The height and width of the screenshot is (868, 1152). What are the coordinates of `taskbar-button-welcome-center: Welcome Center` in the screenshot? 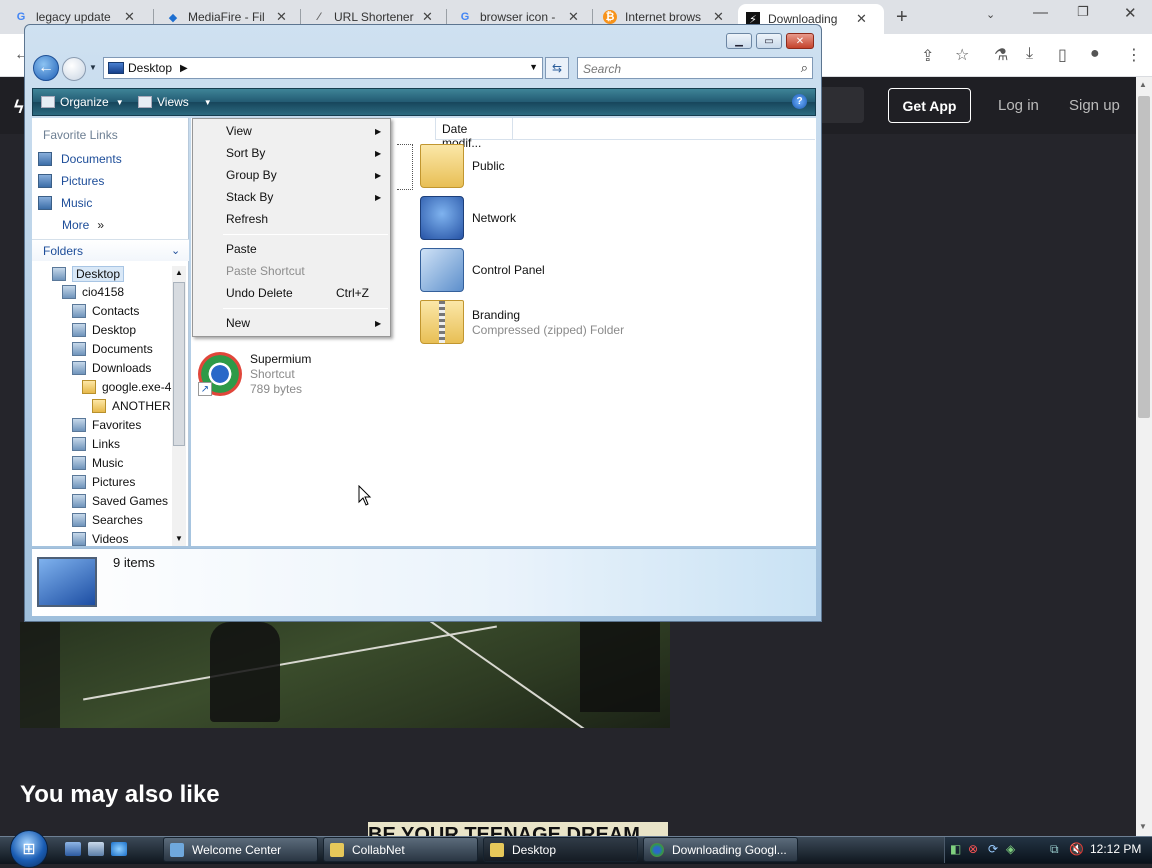 It's located at (240, 849).